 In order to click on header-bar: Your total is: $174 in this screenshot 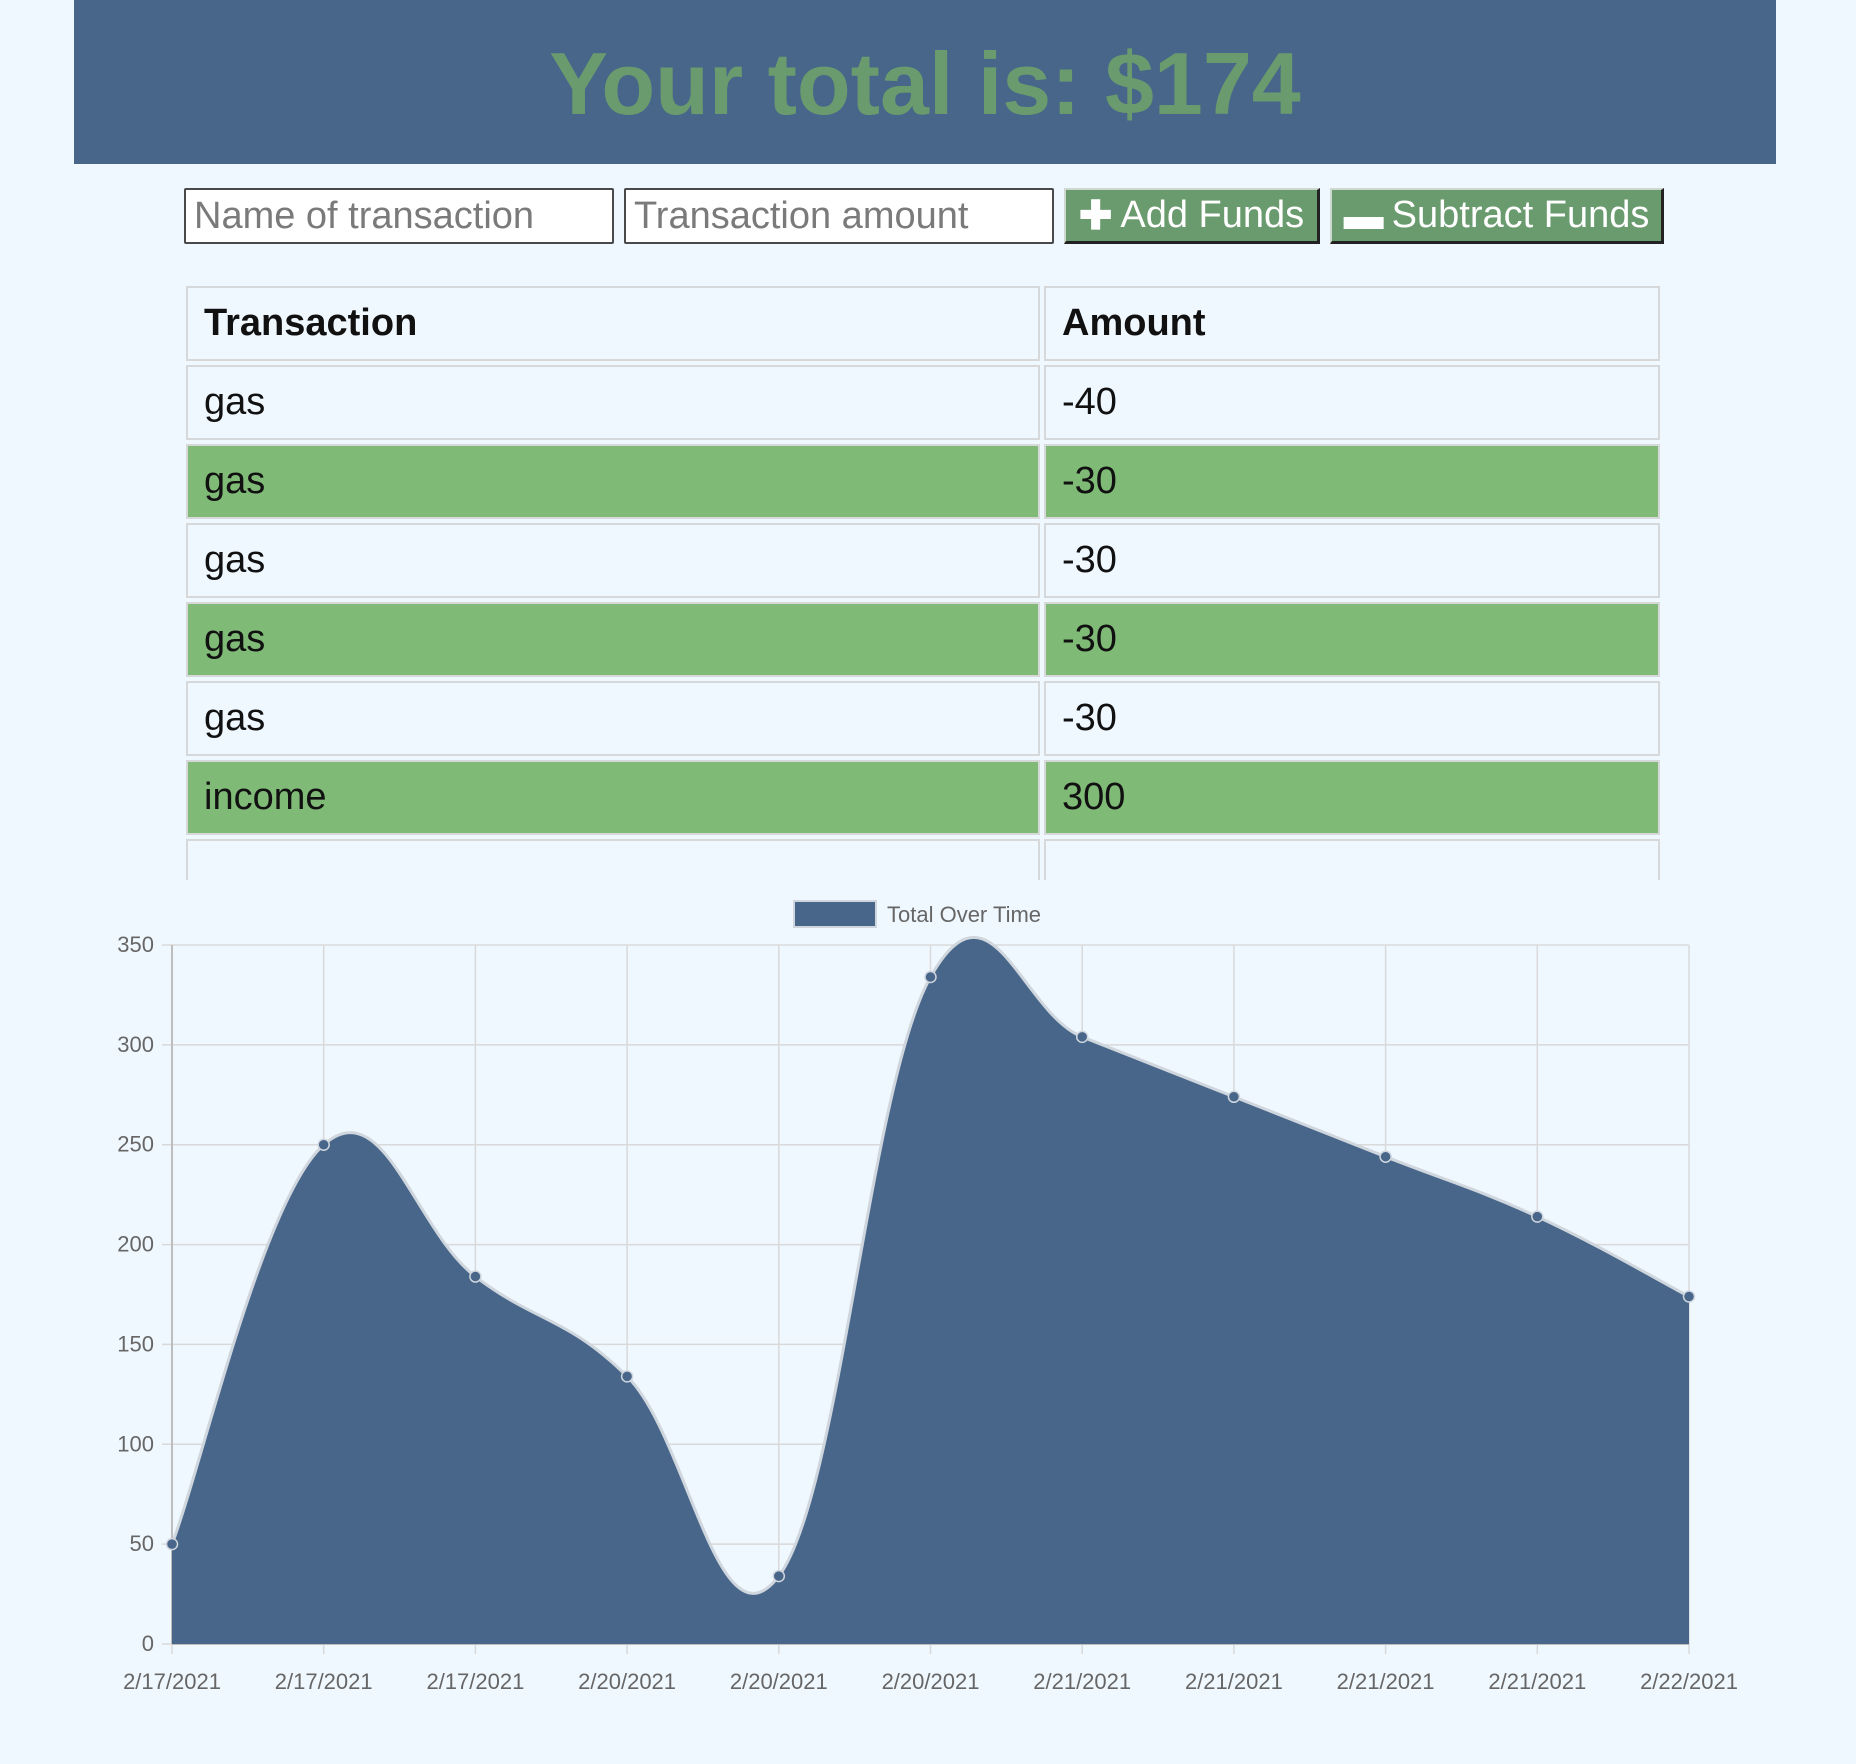, I will do `click(925, 82)`.